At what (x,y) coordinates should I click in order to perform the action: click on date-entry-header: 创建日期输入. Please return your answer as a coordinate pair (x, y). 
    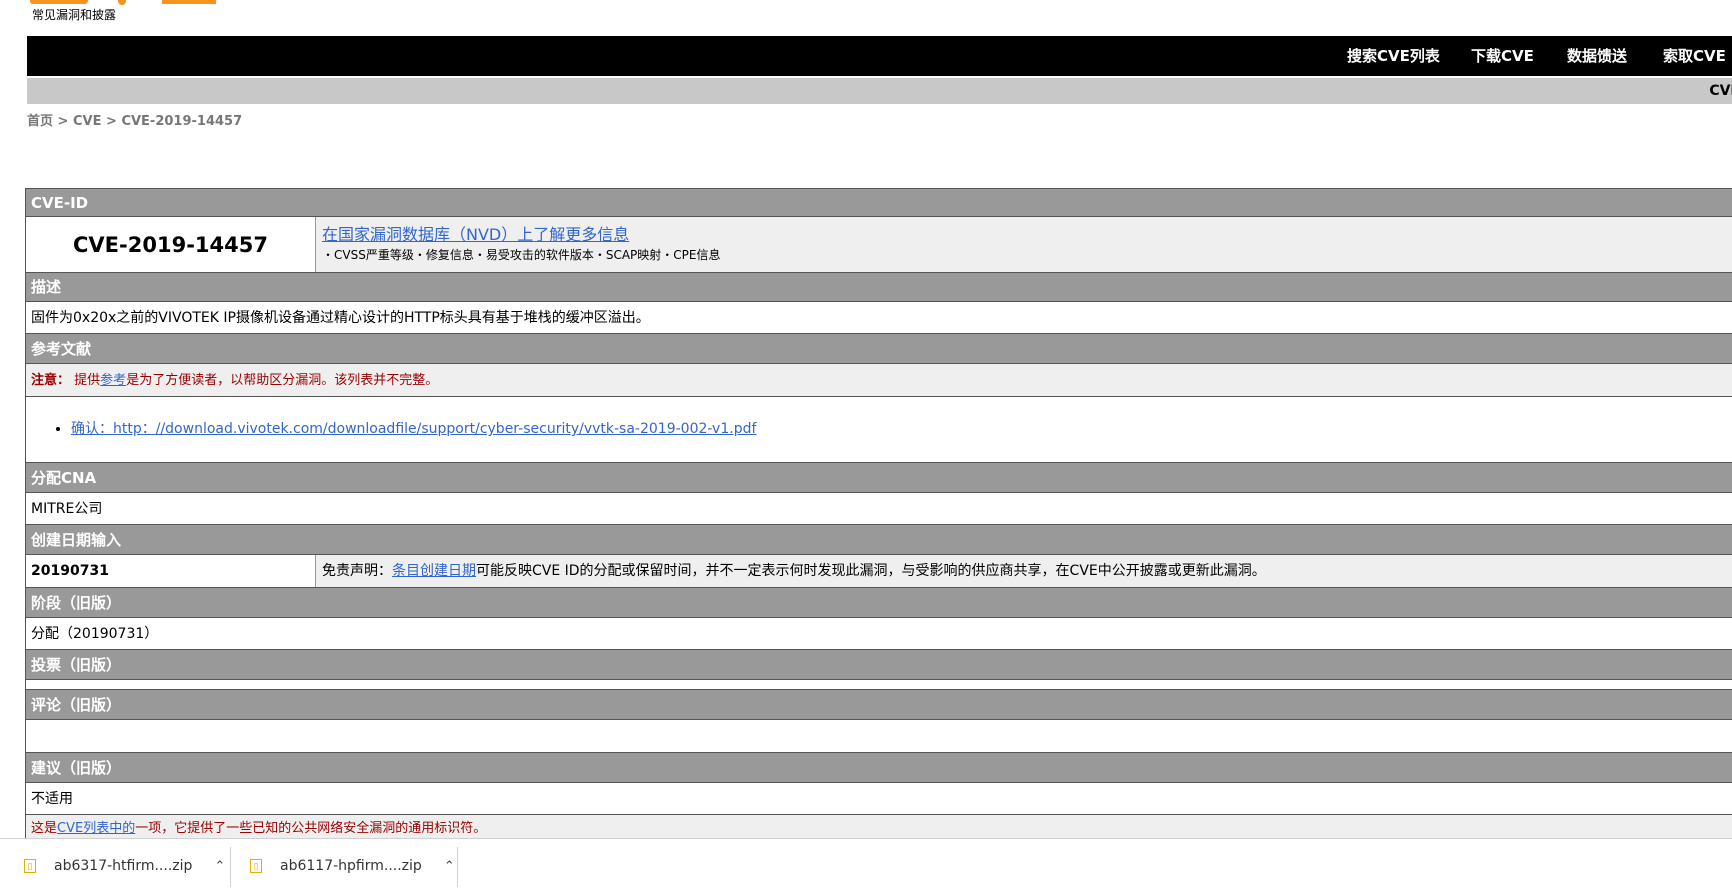
    Looking at the image, I should click on (879, 540).